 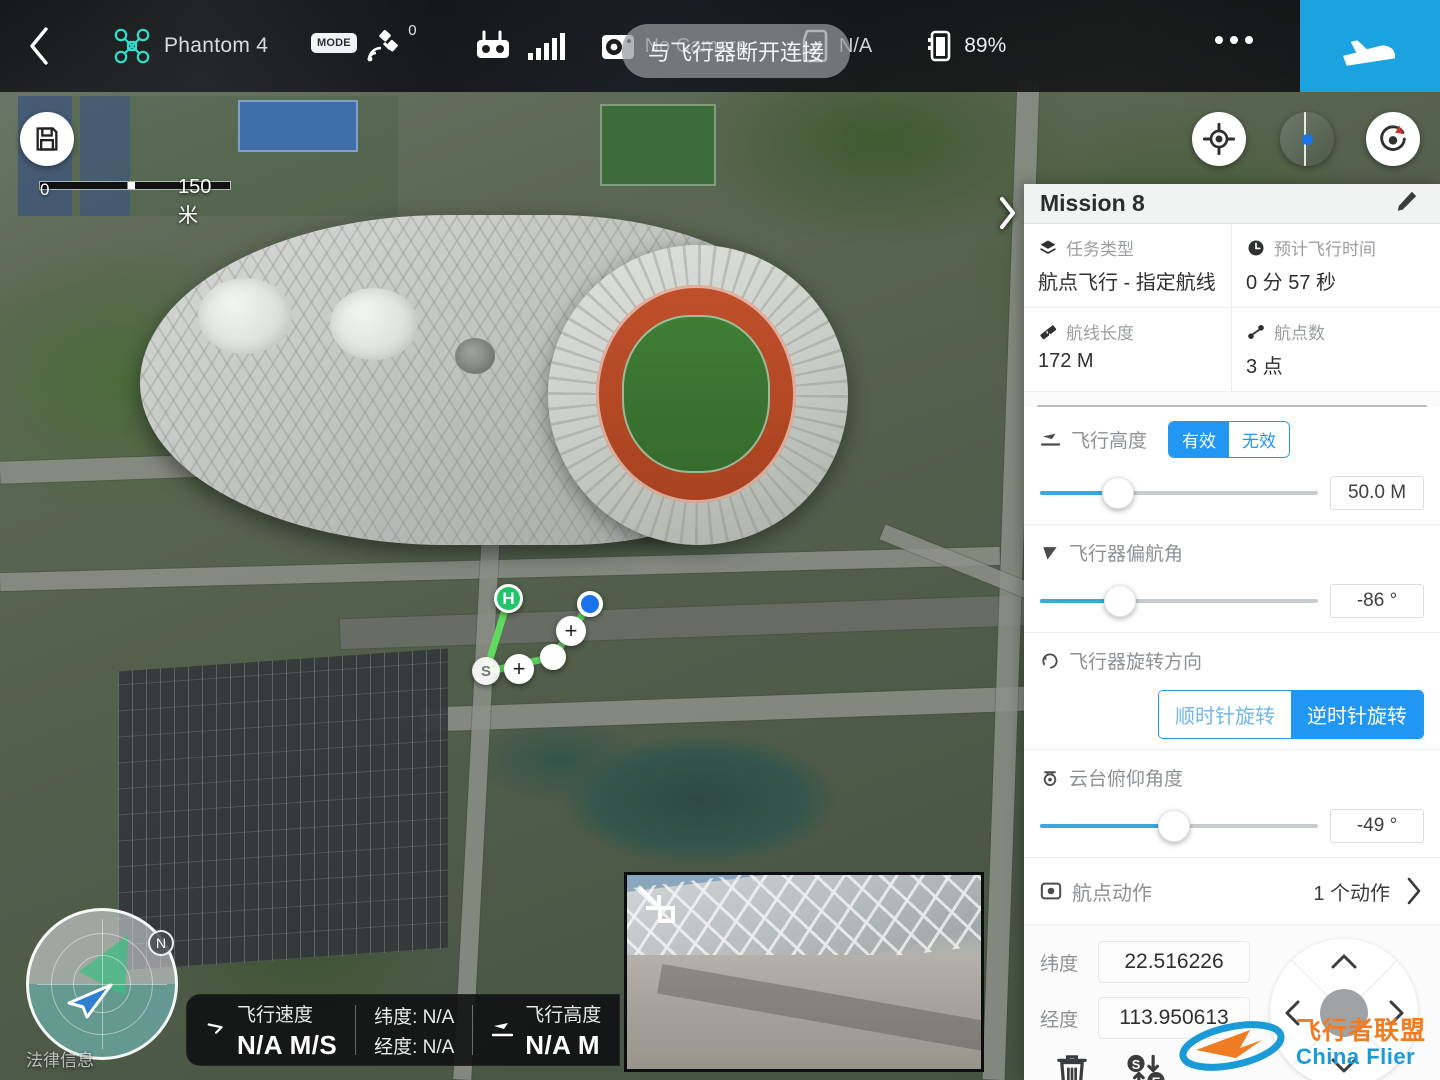 What do you see at coordinates (1370, 46) in the screenshot?
I see `takeoff-button` at bounding box center [1370, 46].